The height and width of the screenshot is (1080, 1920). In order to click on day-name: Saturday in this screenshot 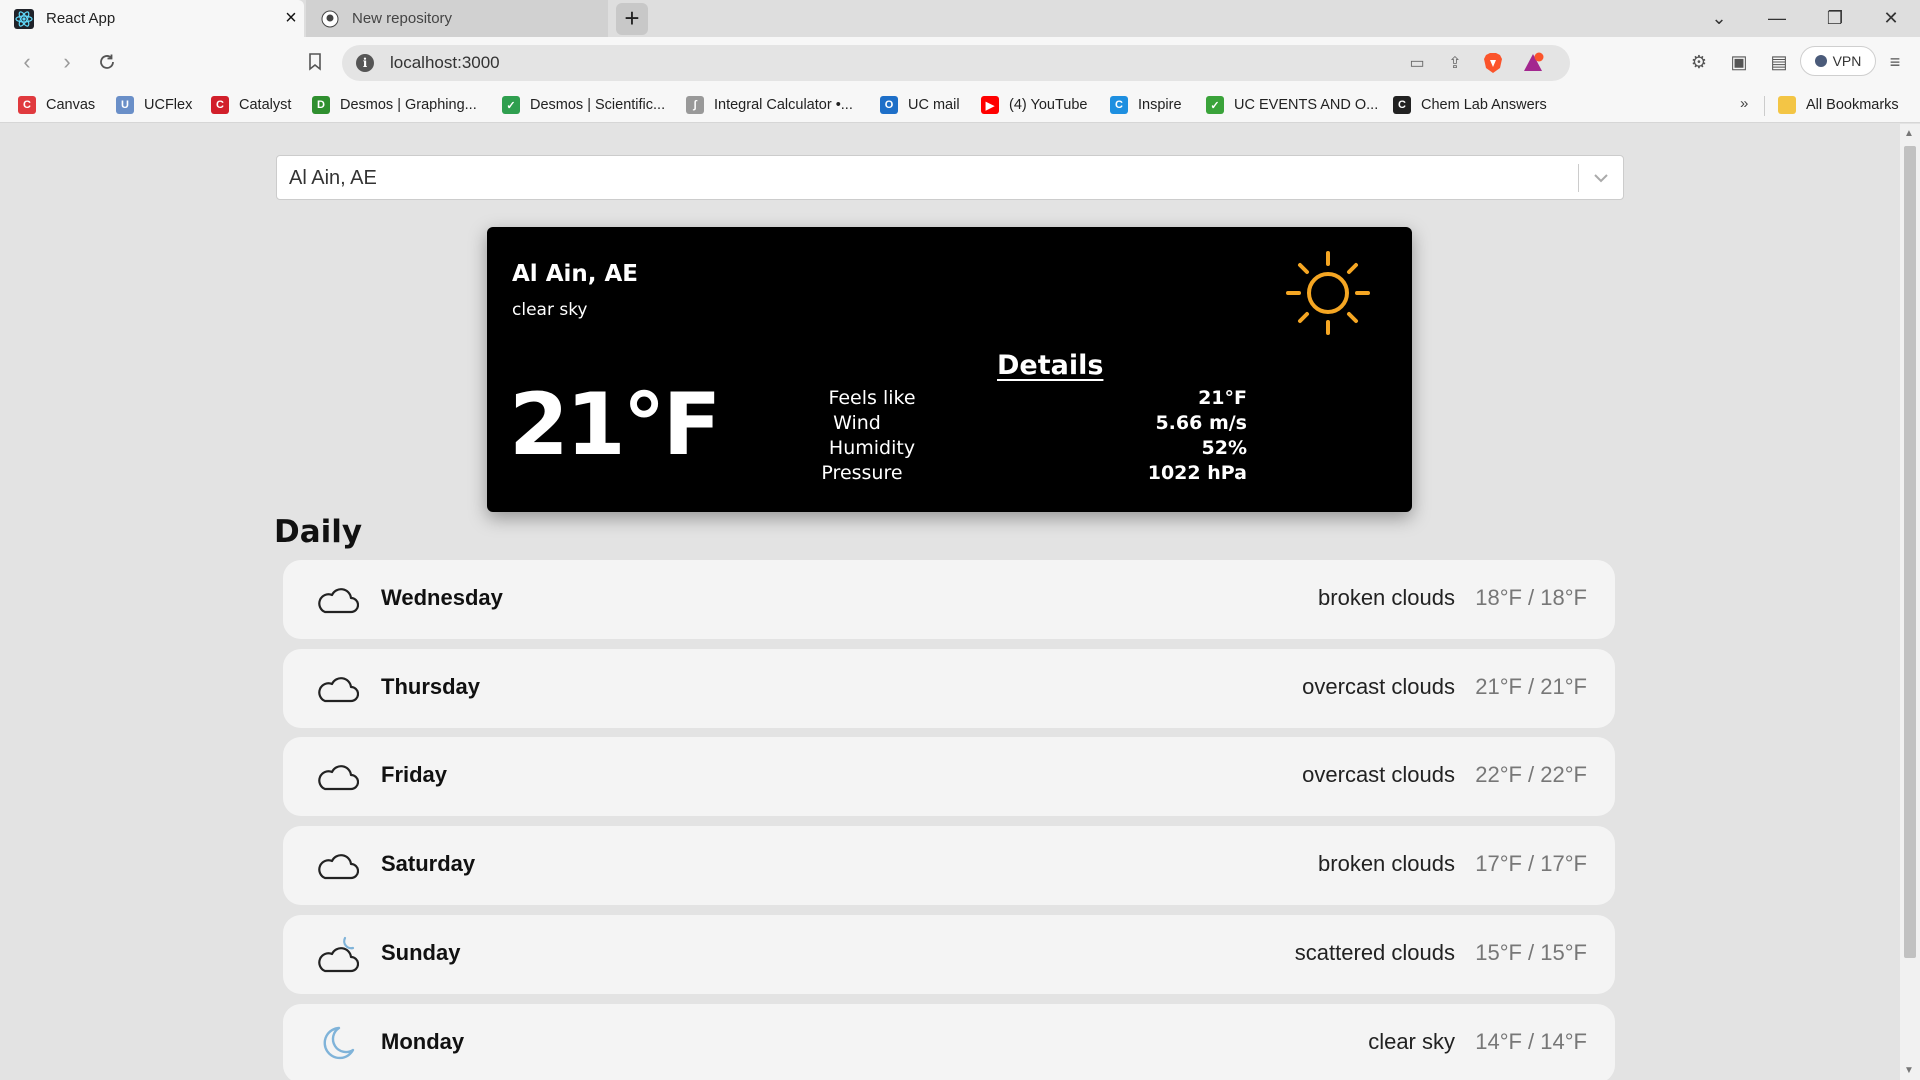, I will do `click(428, 864)`.